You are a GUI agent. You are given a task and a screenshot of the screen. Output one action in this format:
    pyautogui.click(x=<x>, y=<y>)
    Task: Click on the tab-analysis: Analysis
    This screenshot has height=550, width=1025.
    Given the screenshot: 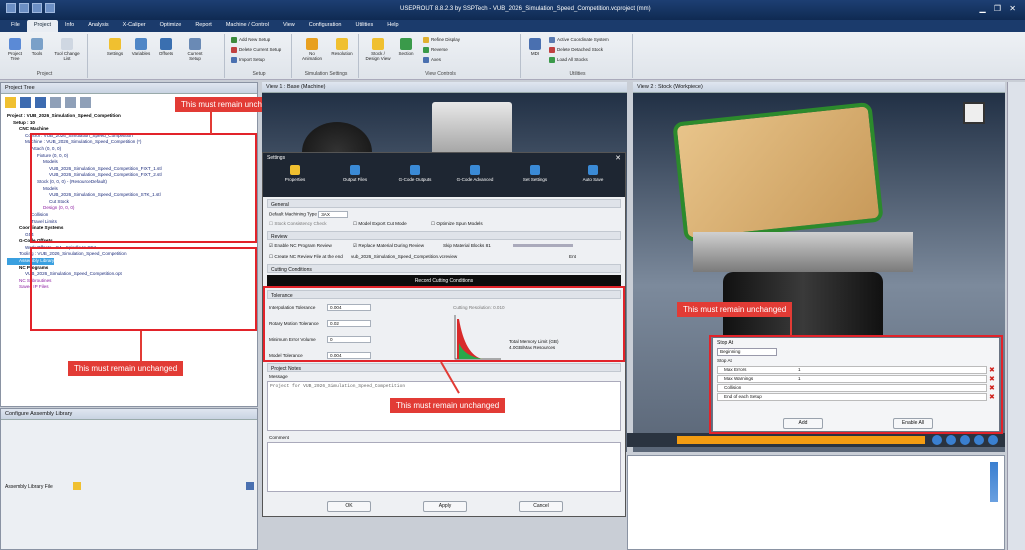 What is the action you would take?
    pyautogui.click(x=98, y=26)
    